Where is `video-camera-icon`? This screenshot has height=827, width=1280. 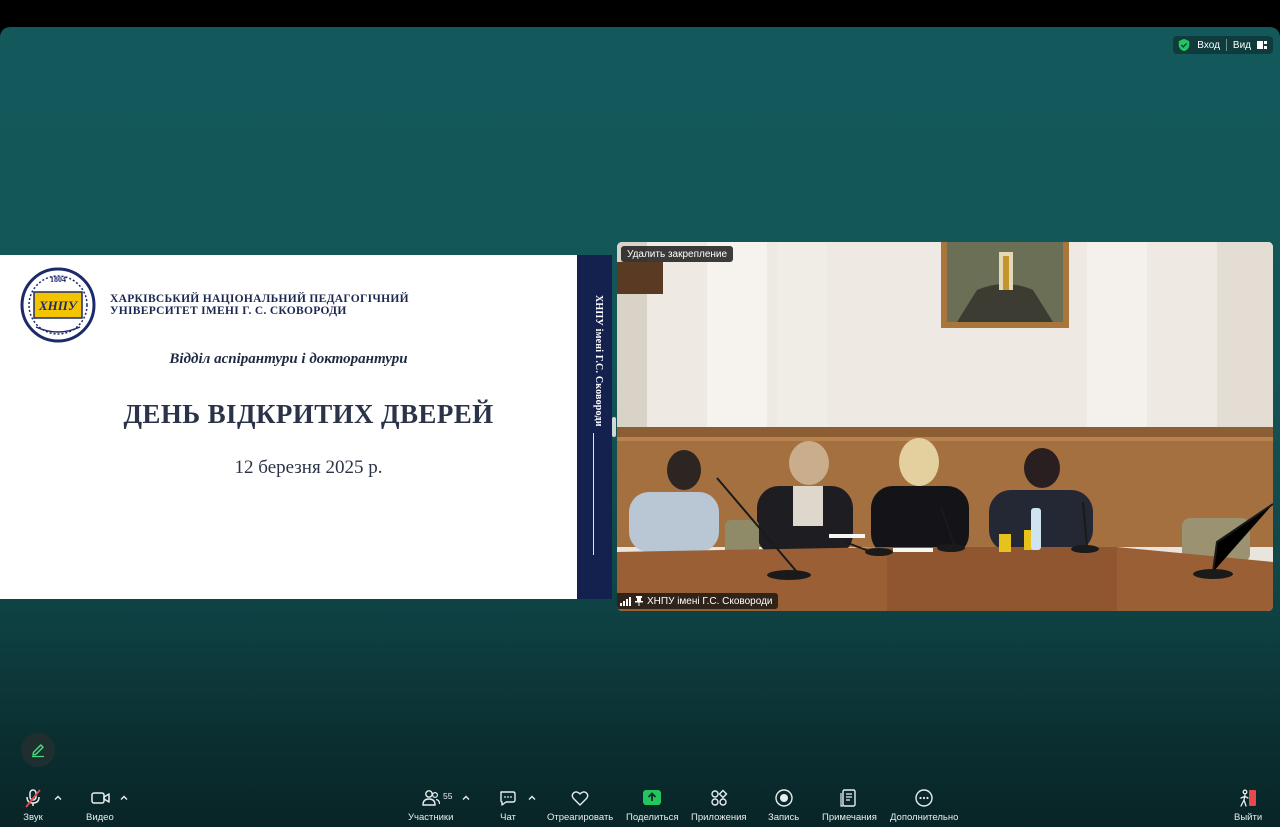 video-camera-icon is located at coordinates (100, 798).